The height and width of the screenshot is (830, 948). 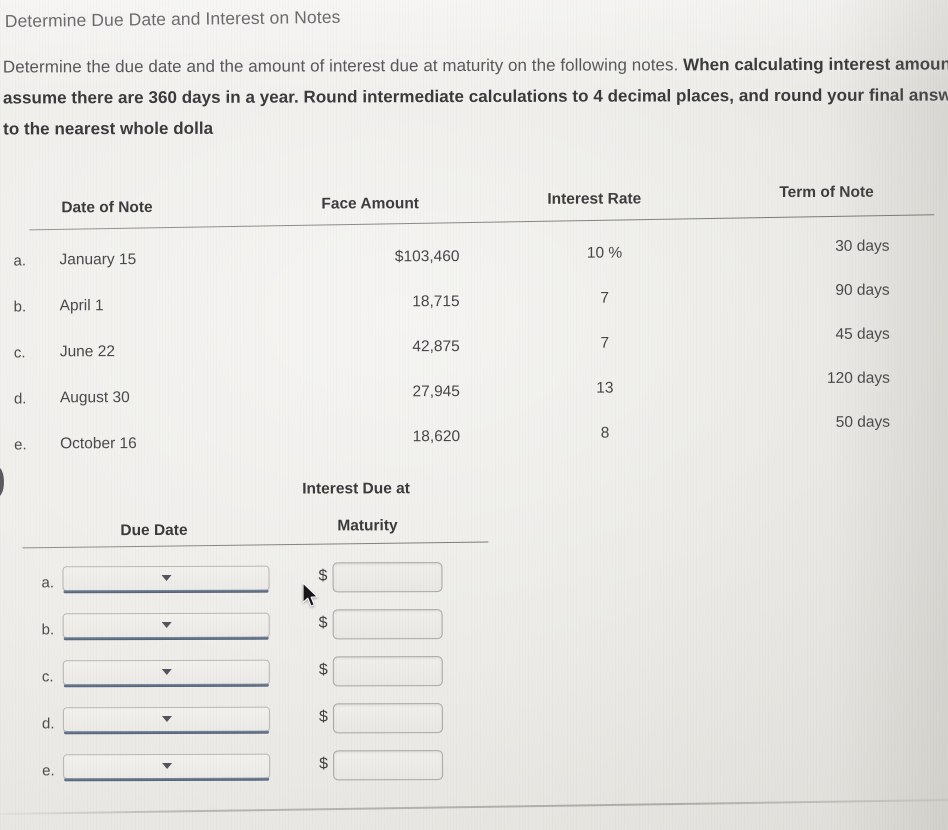 I want to click on due-date-select-a, so click(x=166, y=579).